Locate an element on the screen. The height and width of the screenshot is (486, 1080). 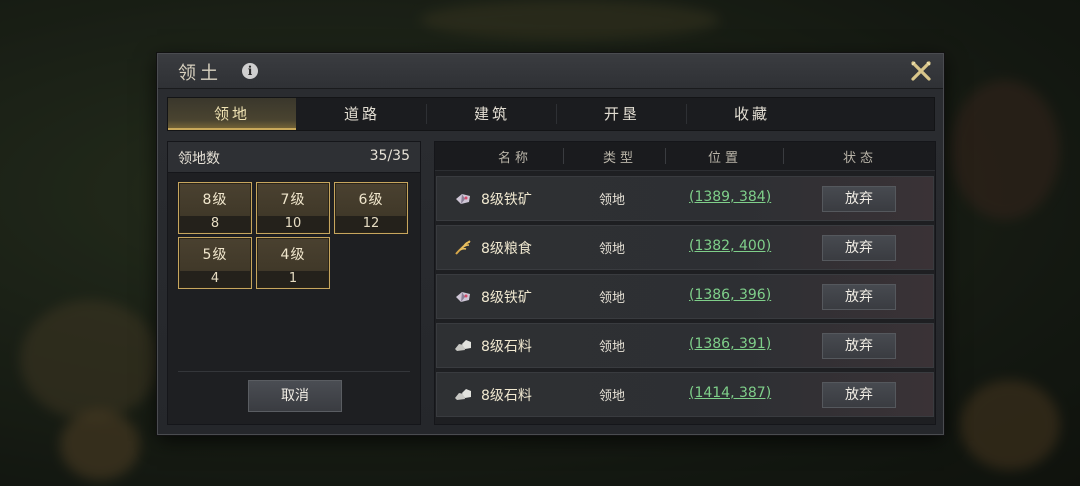
level-name: 4级 is located at coordinates (293, 255).